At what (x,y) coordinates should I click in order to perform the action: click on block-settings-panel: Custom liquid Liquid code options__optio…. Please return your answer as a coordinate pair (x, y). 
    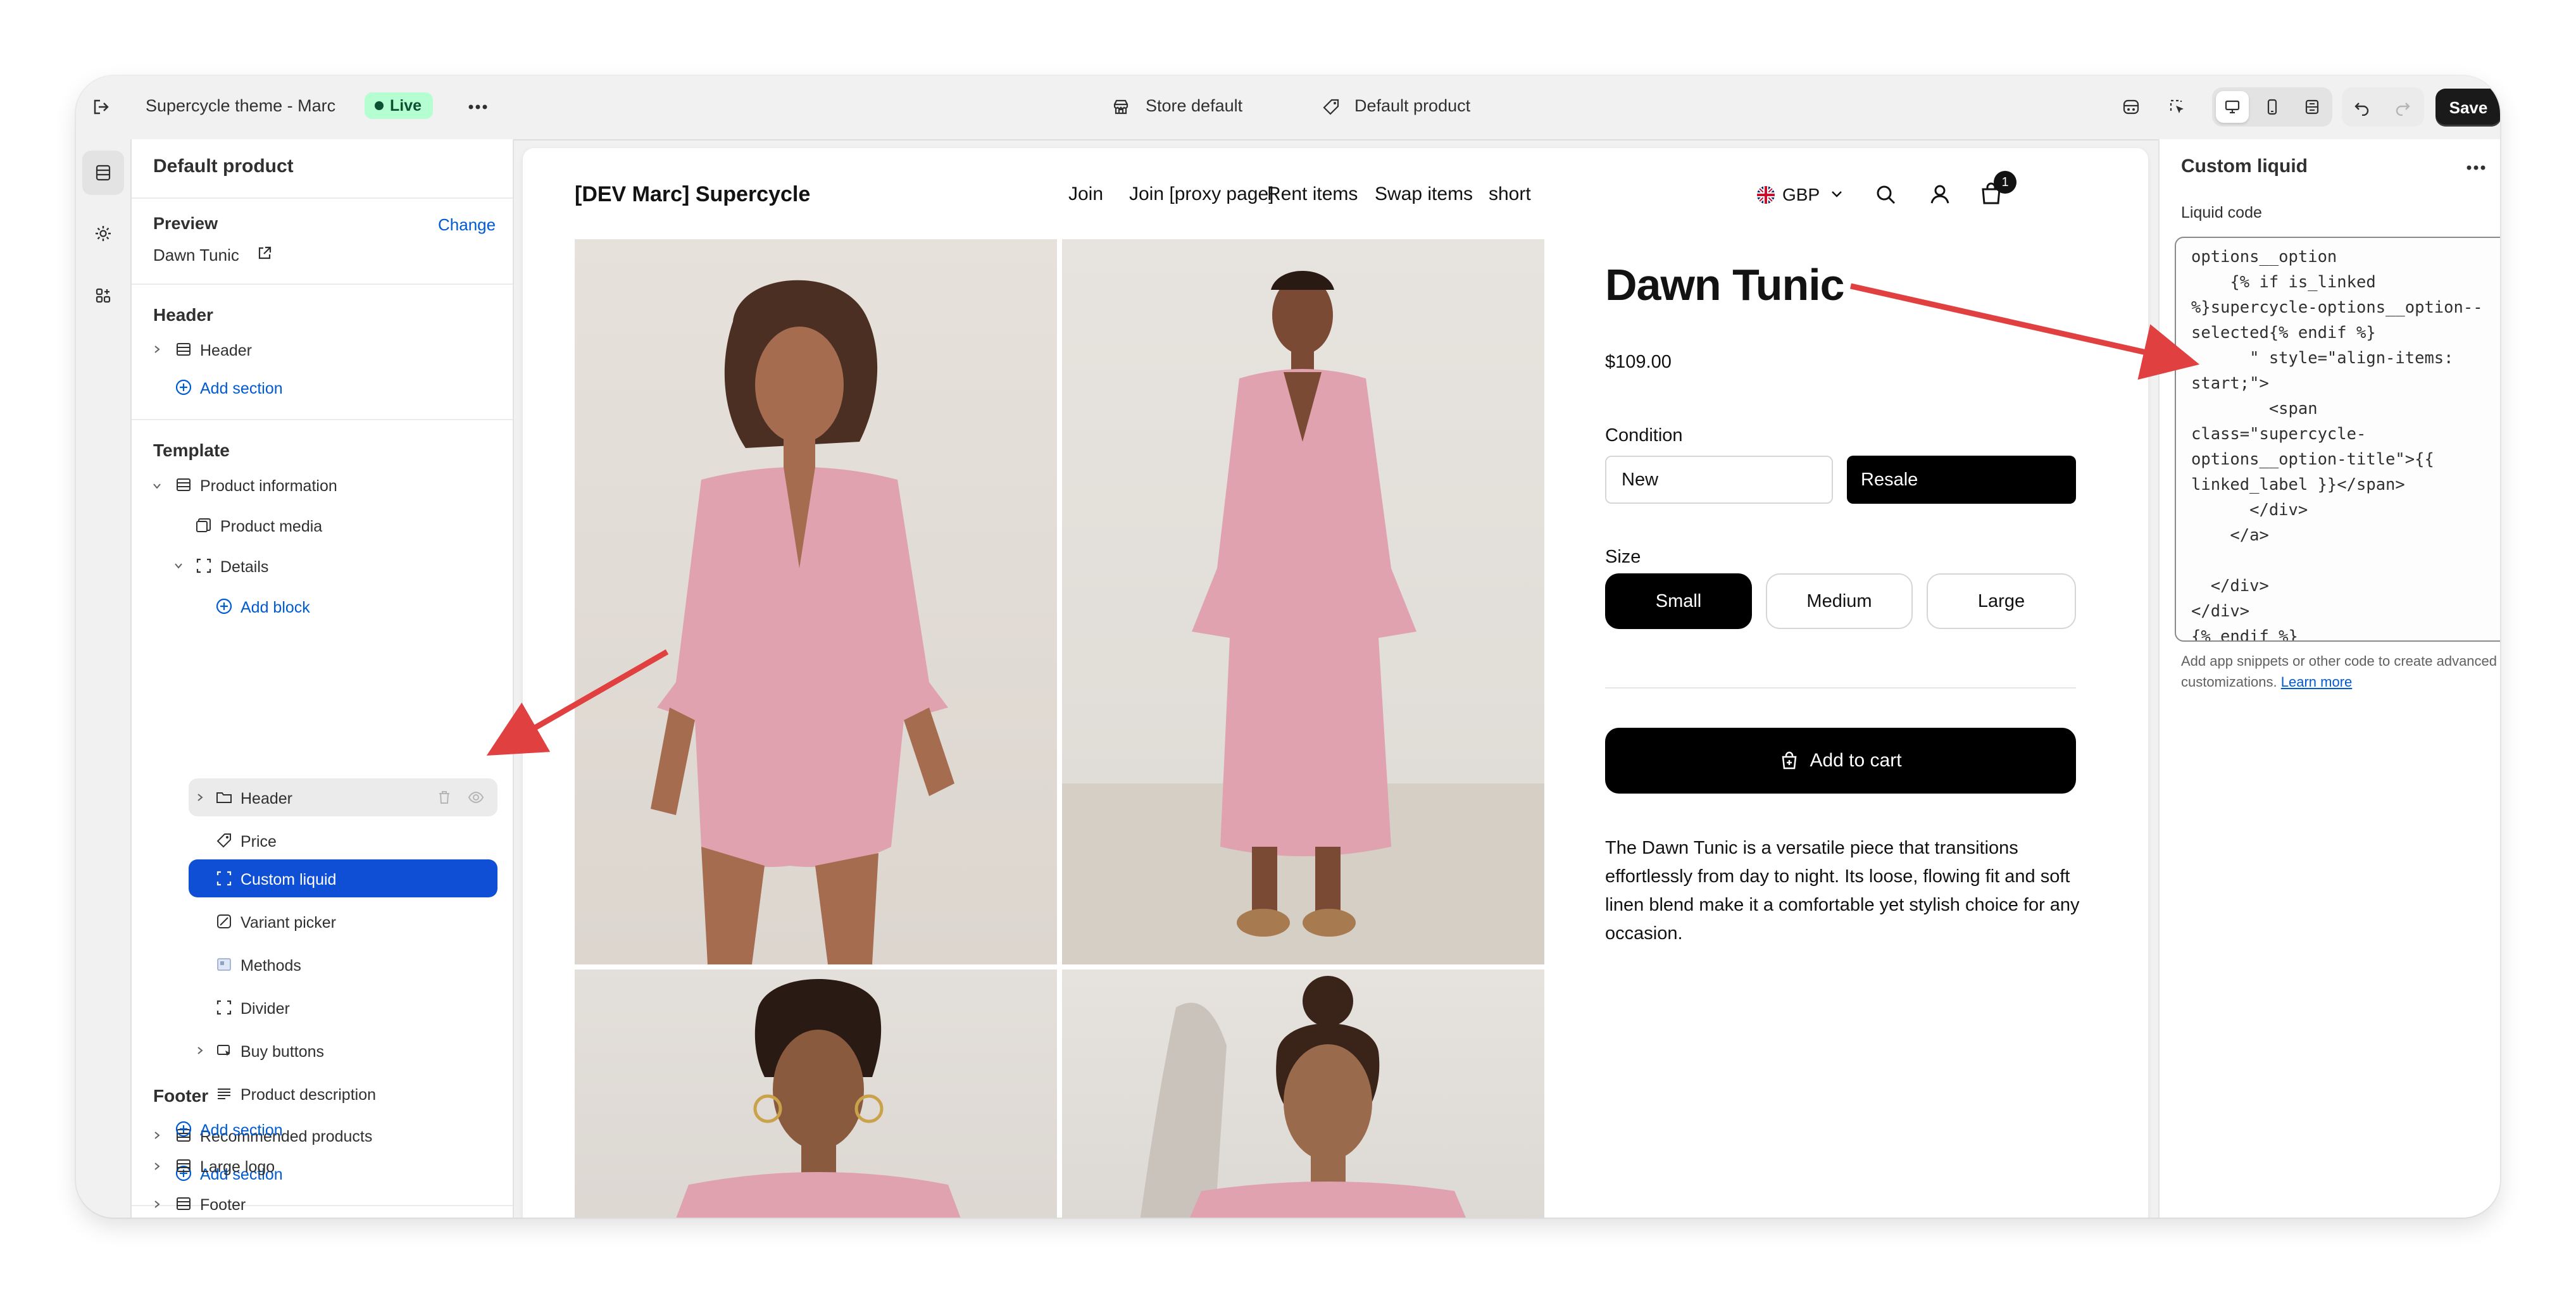
    Looking at the image, I should click on (2329, 678).